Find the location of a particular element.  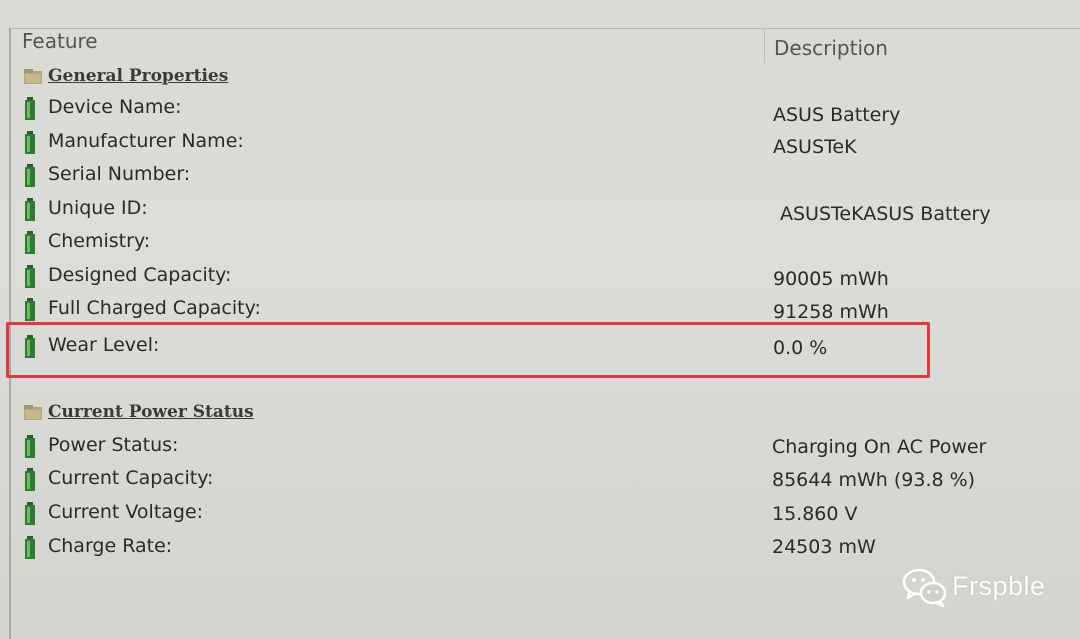

column-header-bar is located at coordinates (545, 46).